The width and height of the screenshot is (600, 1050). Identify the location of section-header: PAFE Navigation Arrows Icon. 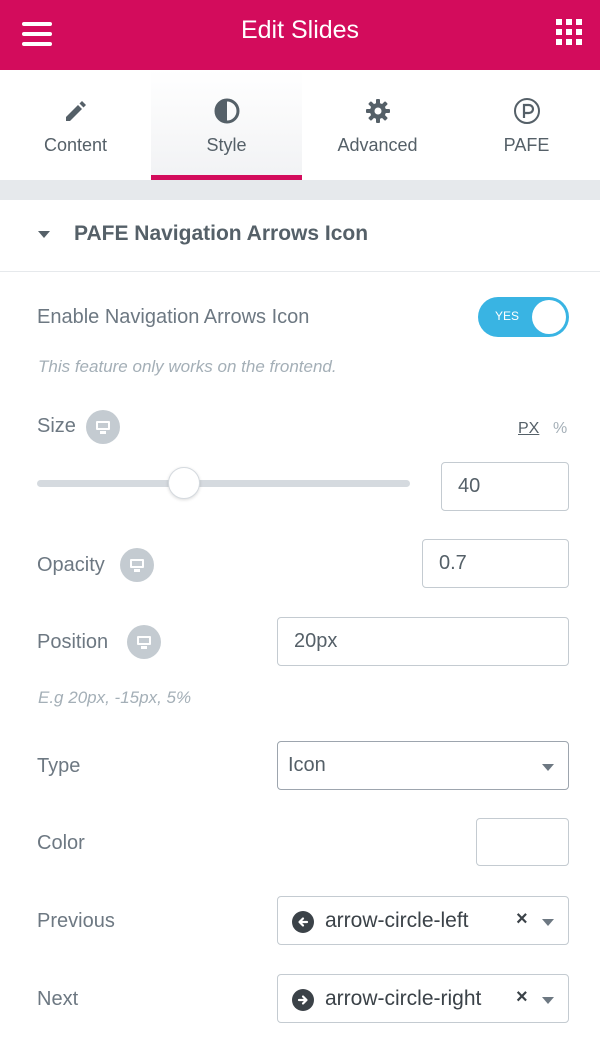
(300, 236).